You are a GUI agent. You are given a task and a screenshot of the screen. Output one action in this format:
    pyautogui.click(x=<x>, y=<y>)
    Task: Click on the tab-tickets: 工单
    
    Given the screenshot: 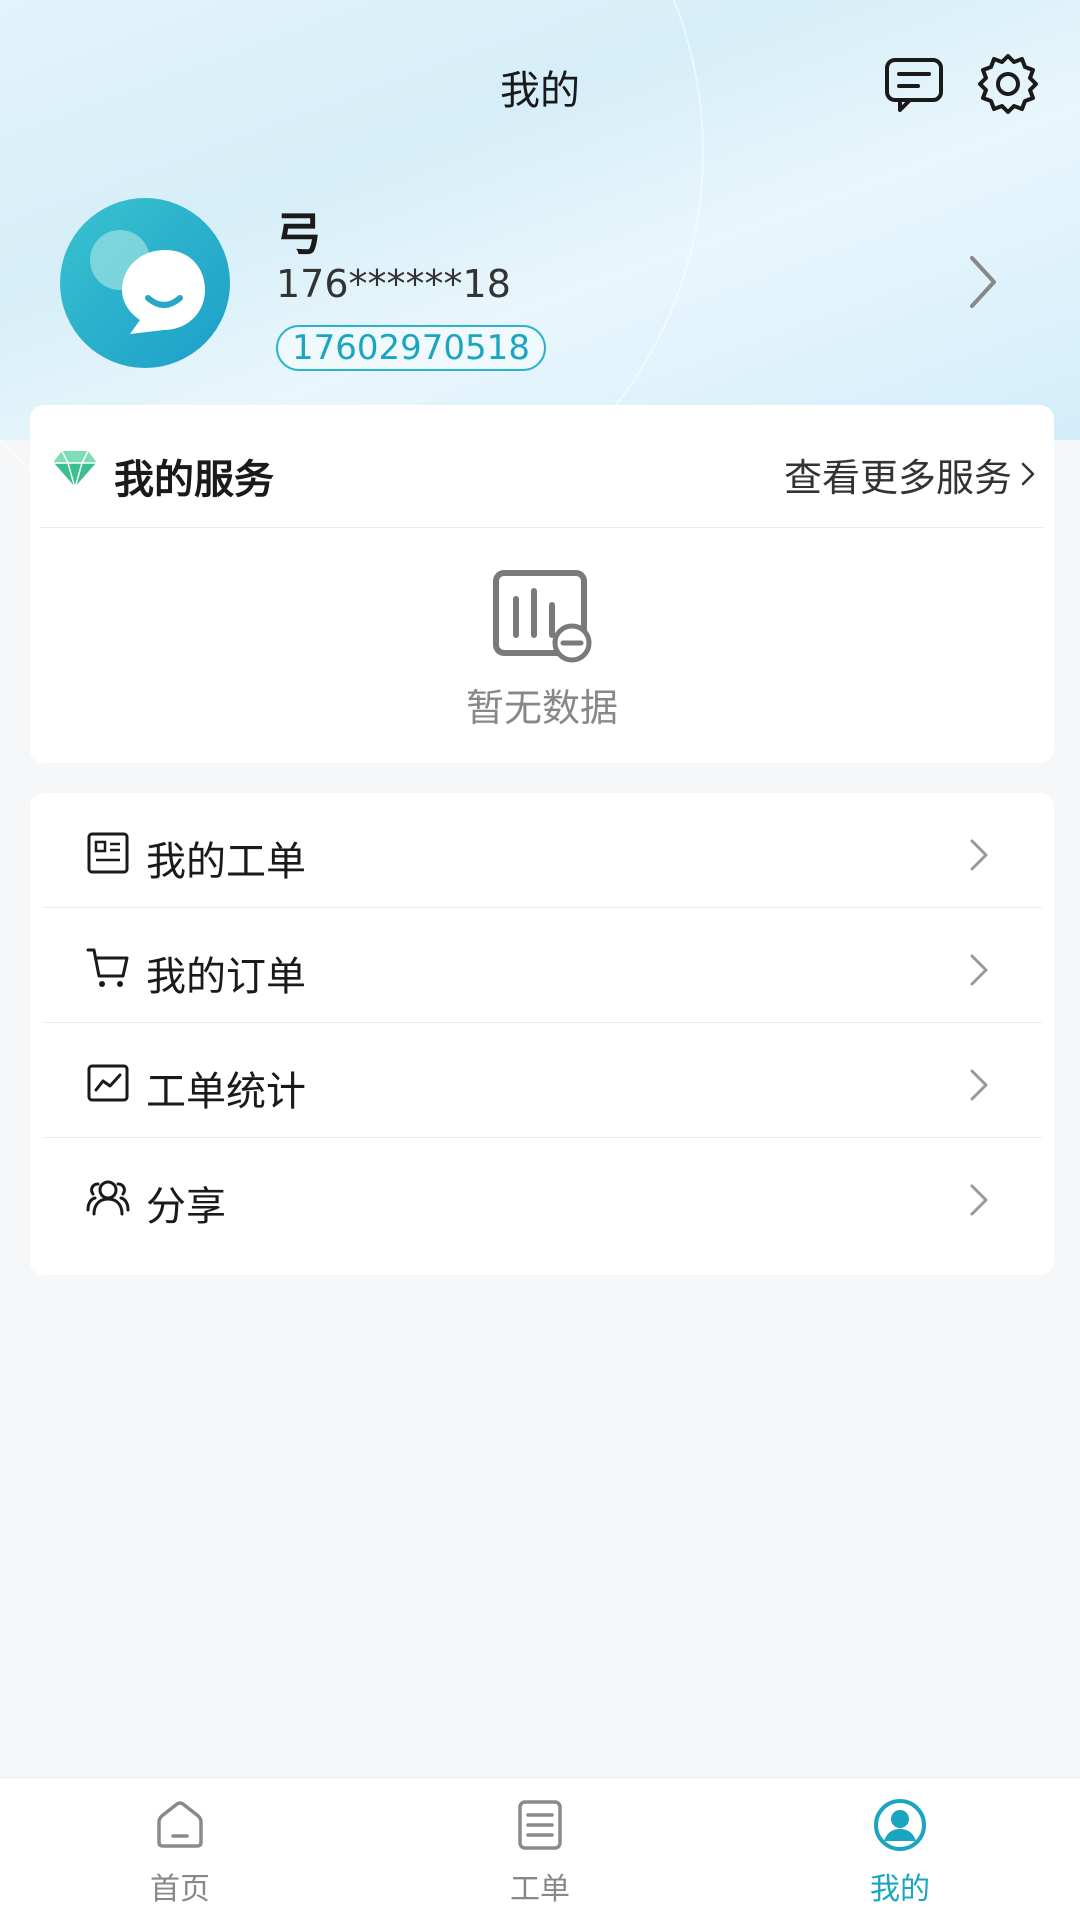 What is the action you would take?
    pyautogui.click(x=540, y=1849)
    